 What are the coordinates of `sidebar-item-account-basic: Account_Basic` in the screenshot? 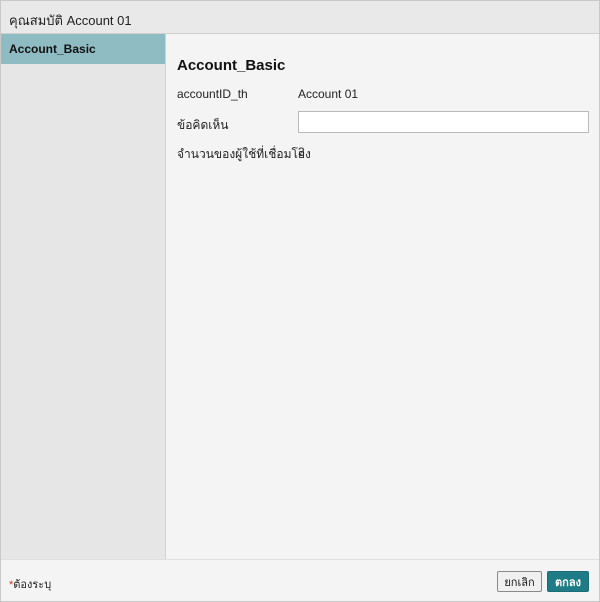 It's located at (83, 49).